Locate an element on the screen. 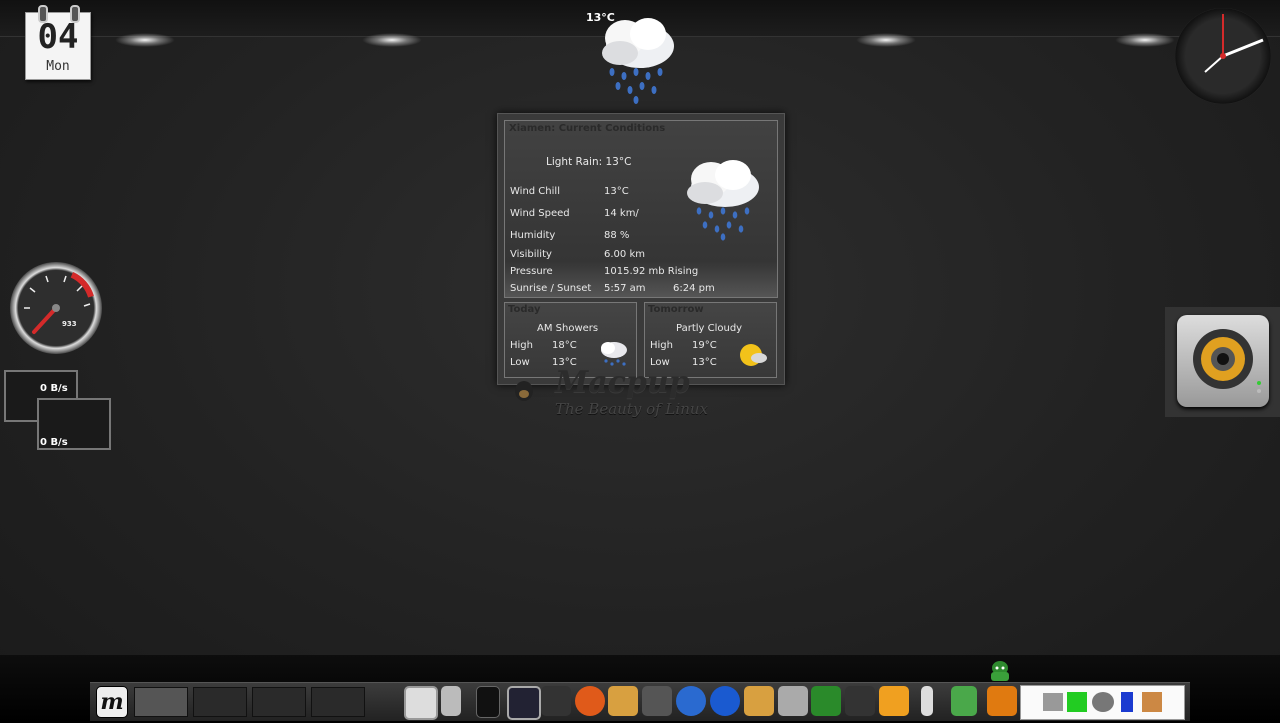  wind-speed-label: Wind Speed is located at coordinates (540, 213).